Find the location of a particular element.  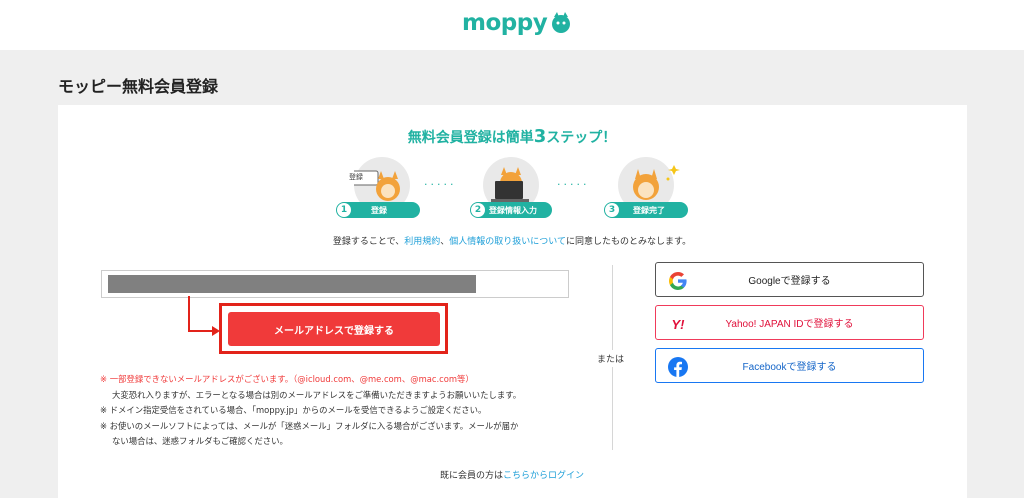

google-register-button: Googleで登録する is located at coordinates (789, 279).